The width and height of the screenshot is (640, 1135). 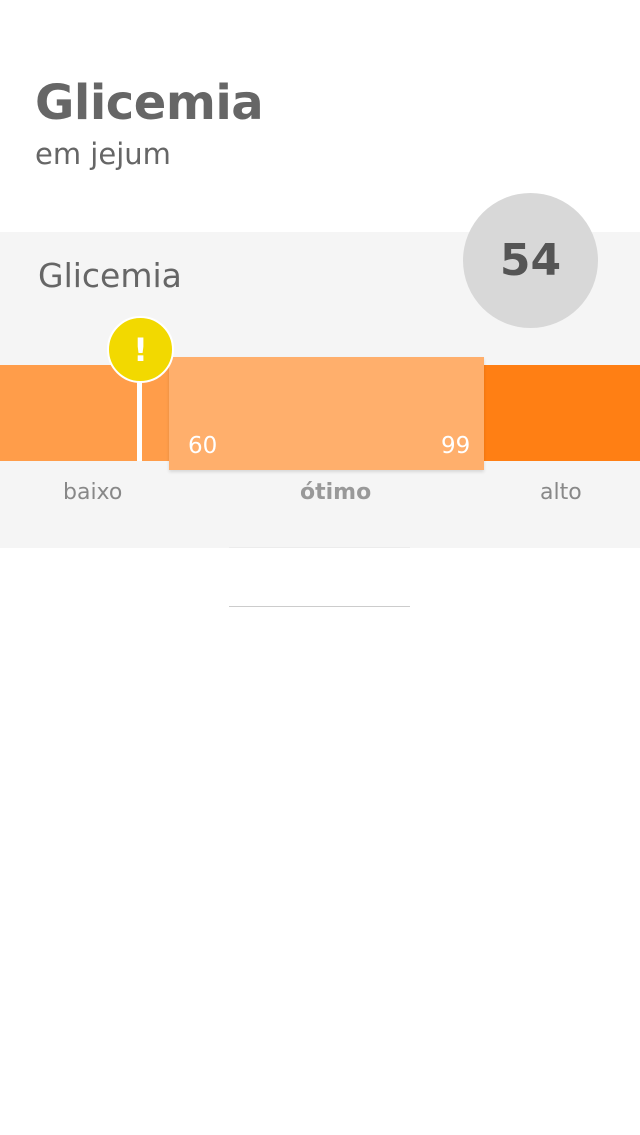 What do you see at coordinates (110, 275) in the screenshot?
I see `measurement-label: Glicemia` at bounding box center [110, 275].